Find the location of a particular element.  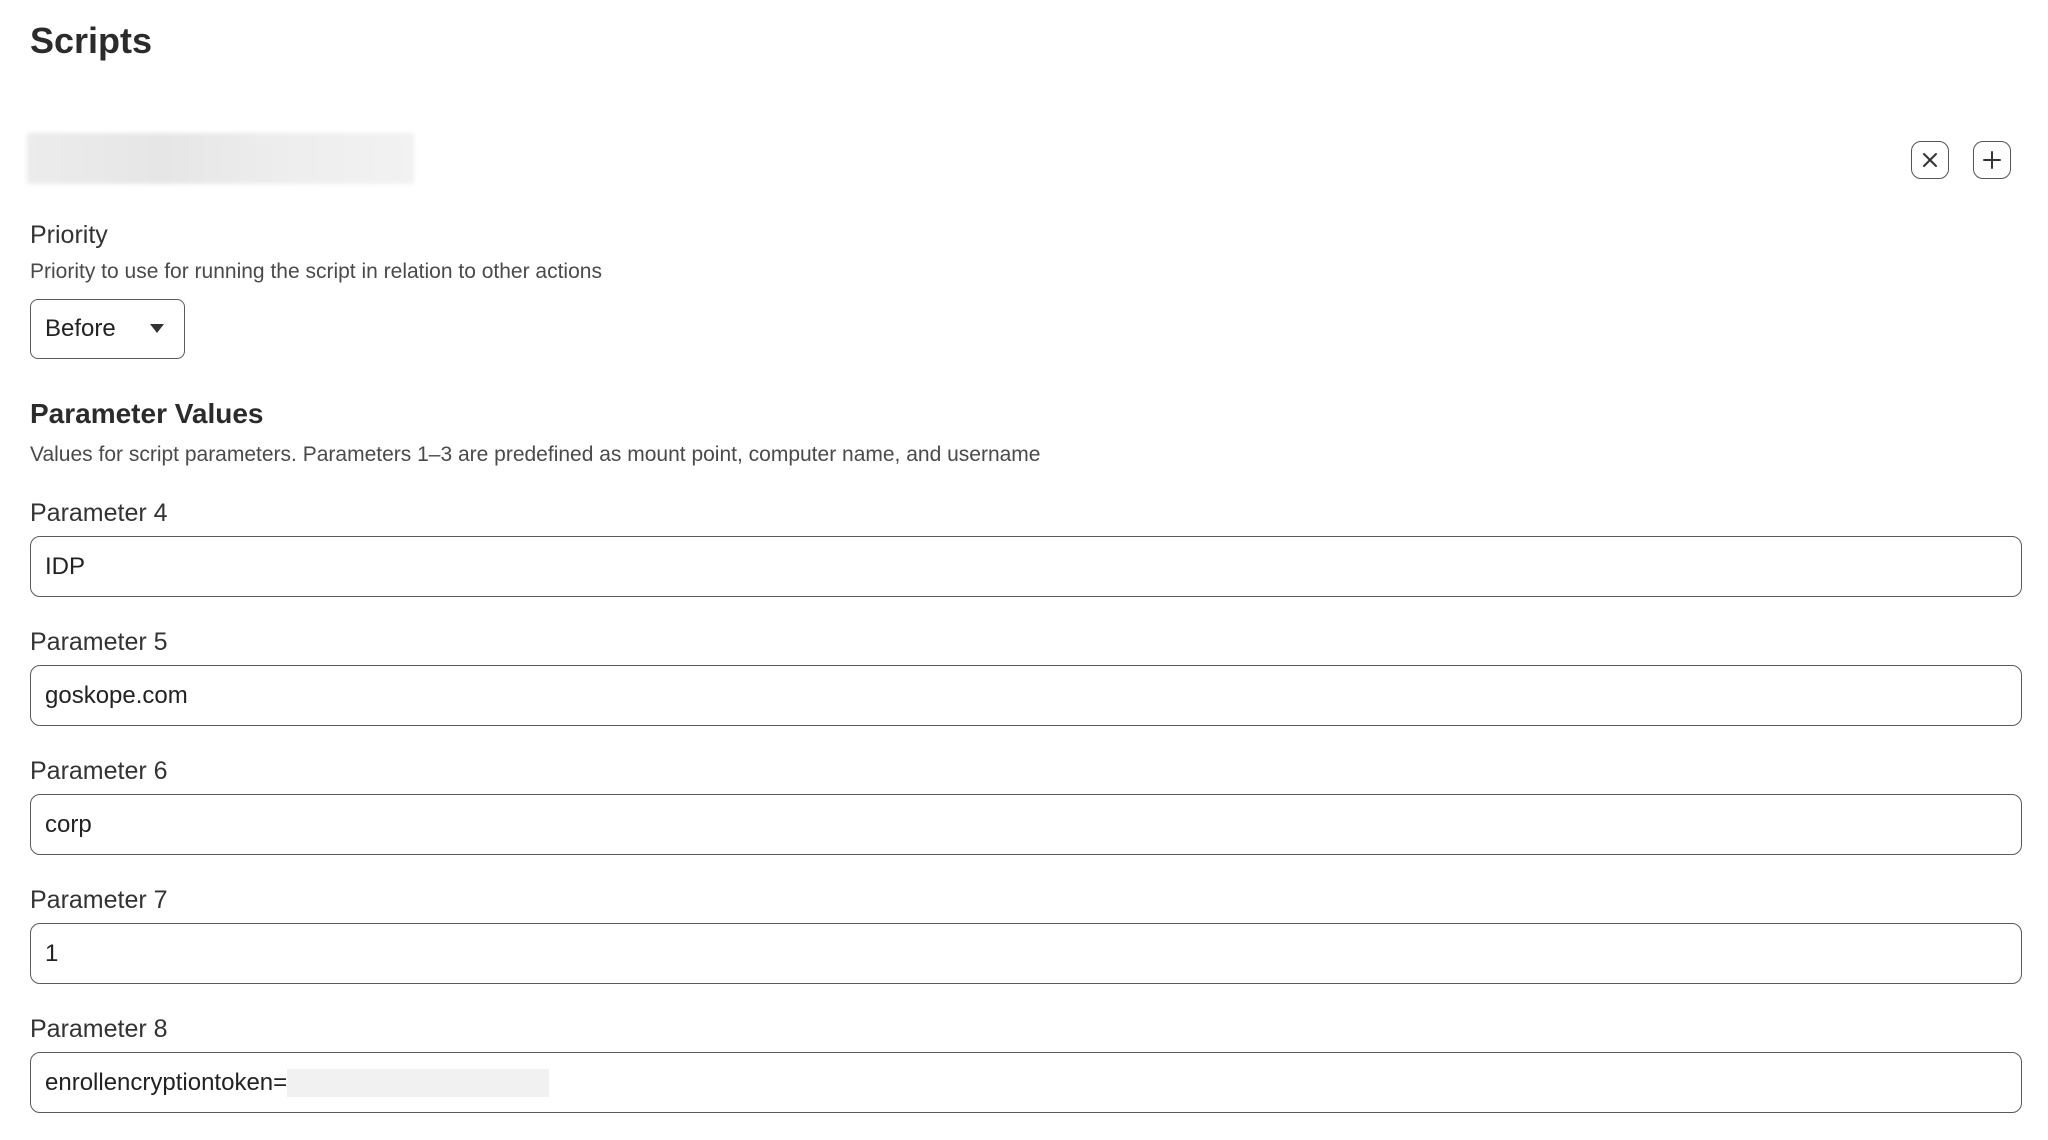

parameter-7-label: Parameter 7 is located at coordinates (99, 900).